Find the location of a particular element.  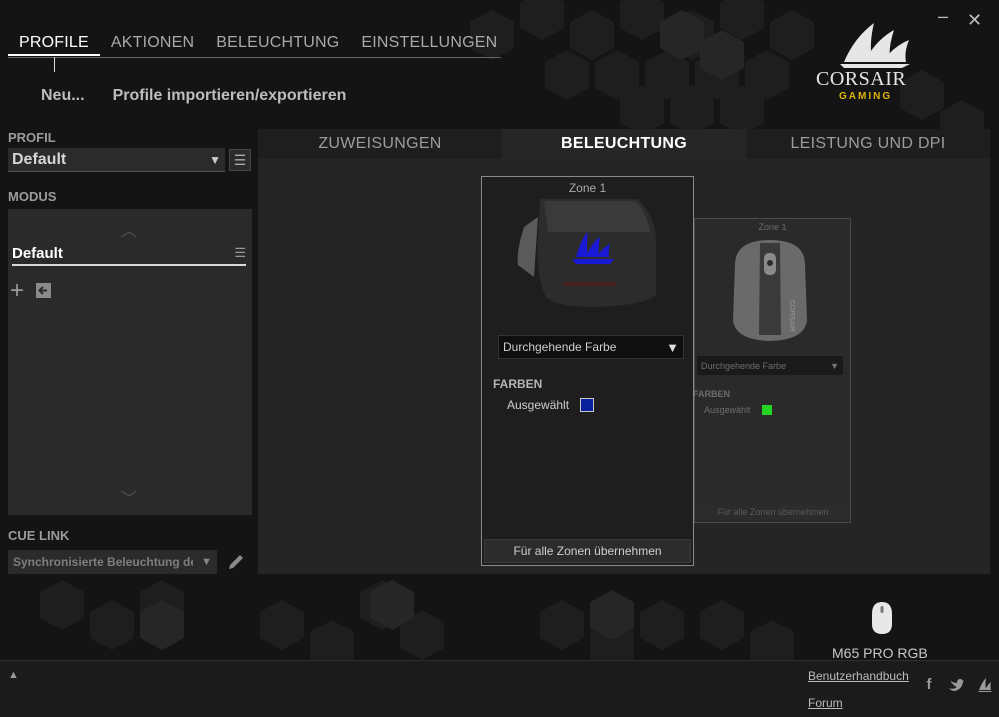

add-mode-icon: + is located at coordinates (17, 291).